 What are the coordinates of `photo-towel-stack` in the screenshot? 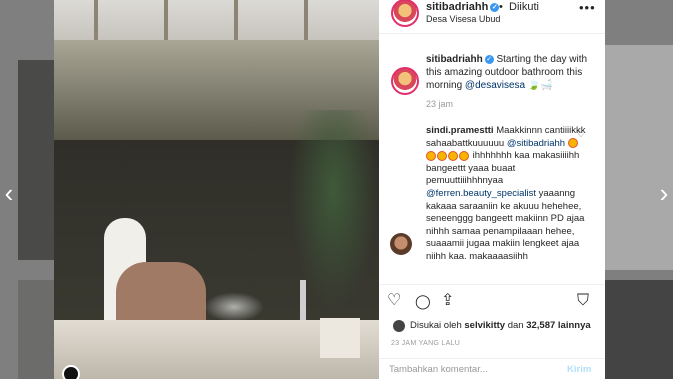 It's located at (340, 338).